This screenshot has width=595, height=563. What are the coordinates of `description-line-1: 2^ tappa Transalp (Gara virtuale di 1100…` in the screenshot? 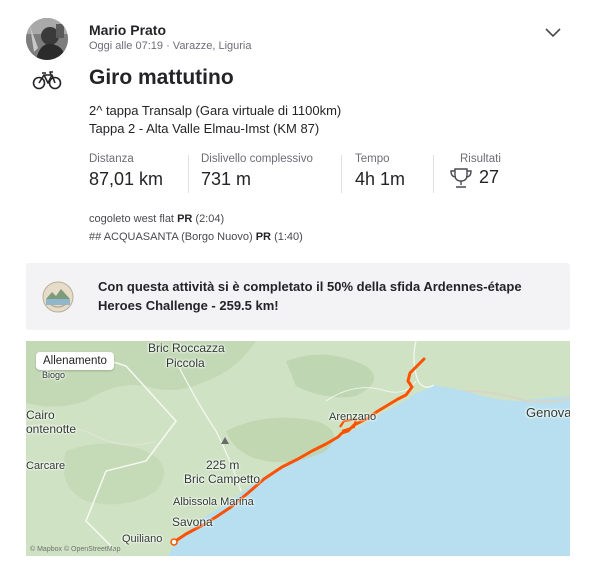 It's located at (215, 110).